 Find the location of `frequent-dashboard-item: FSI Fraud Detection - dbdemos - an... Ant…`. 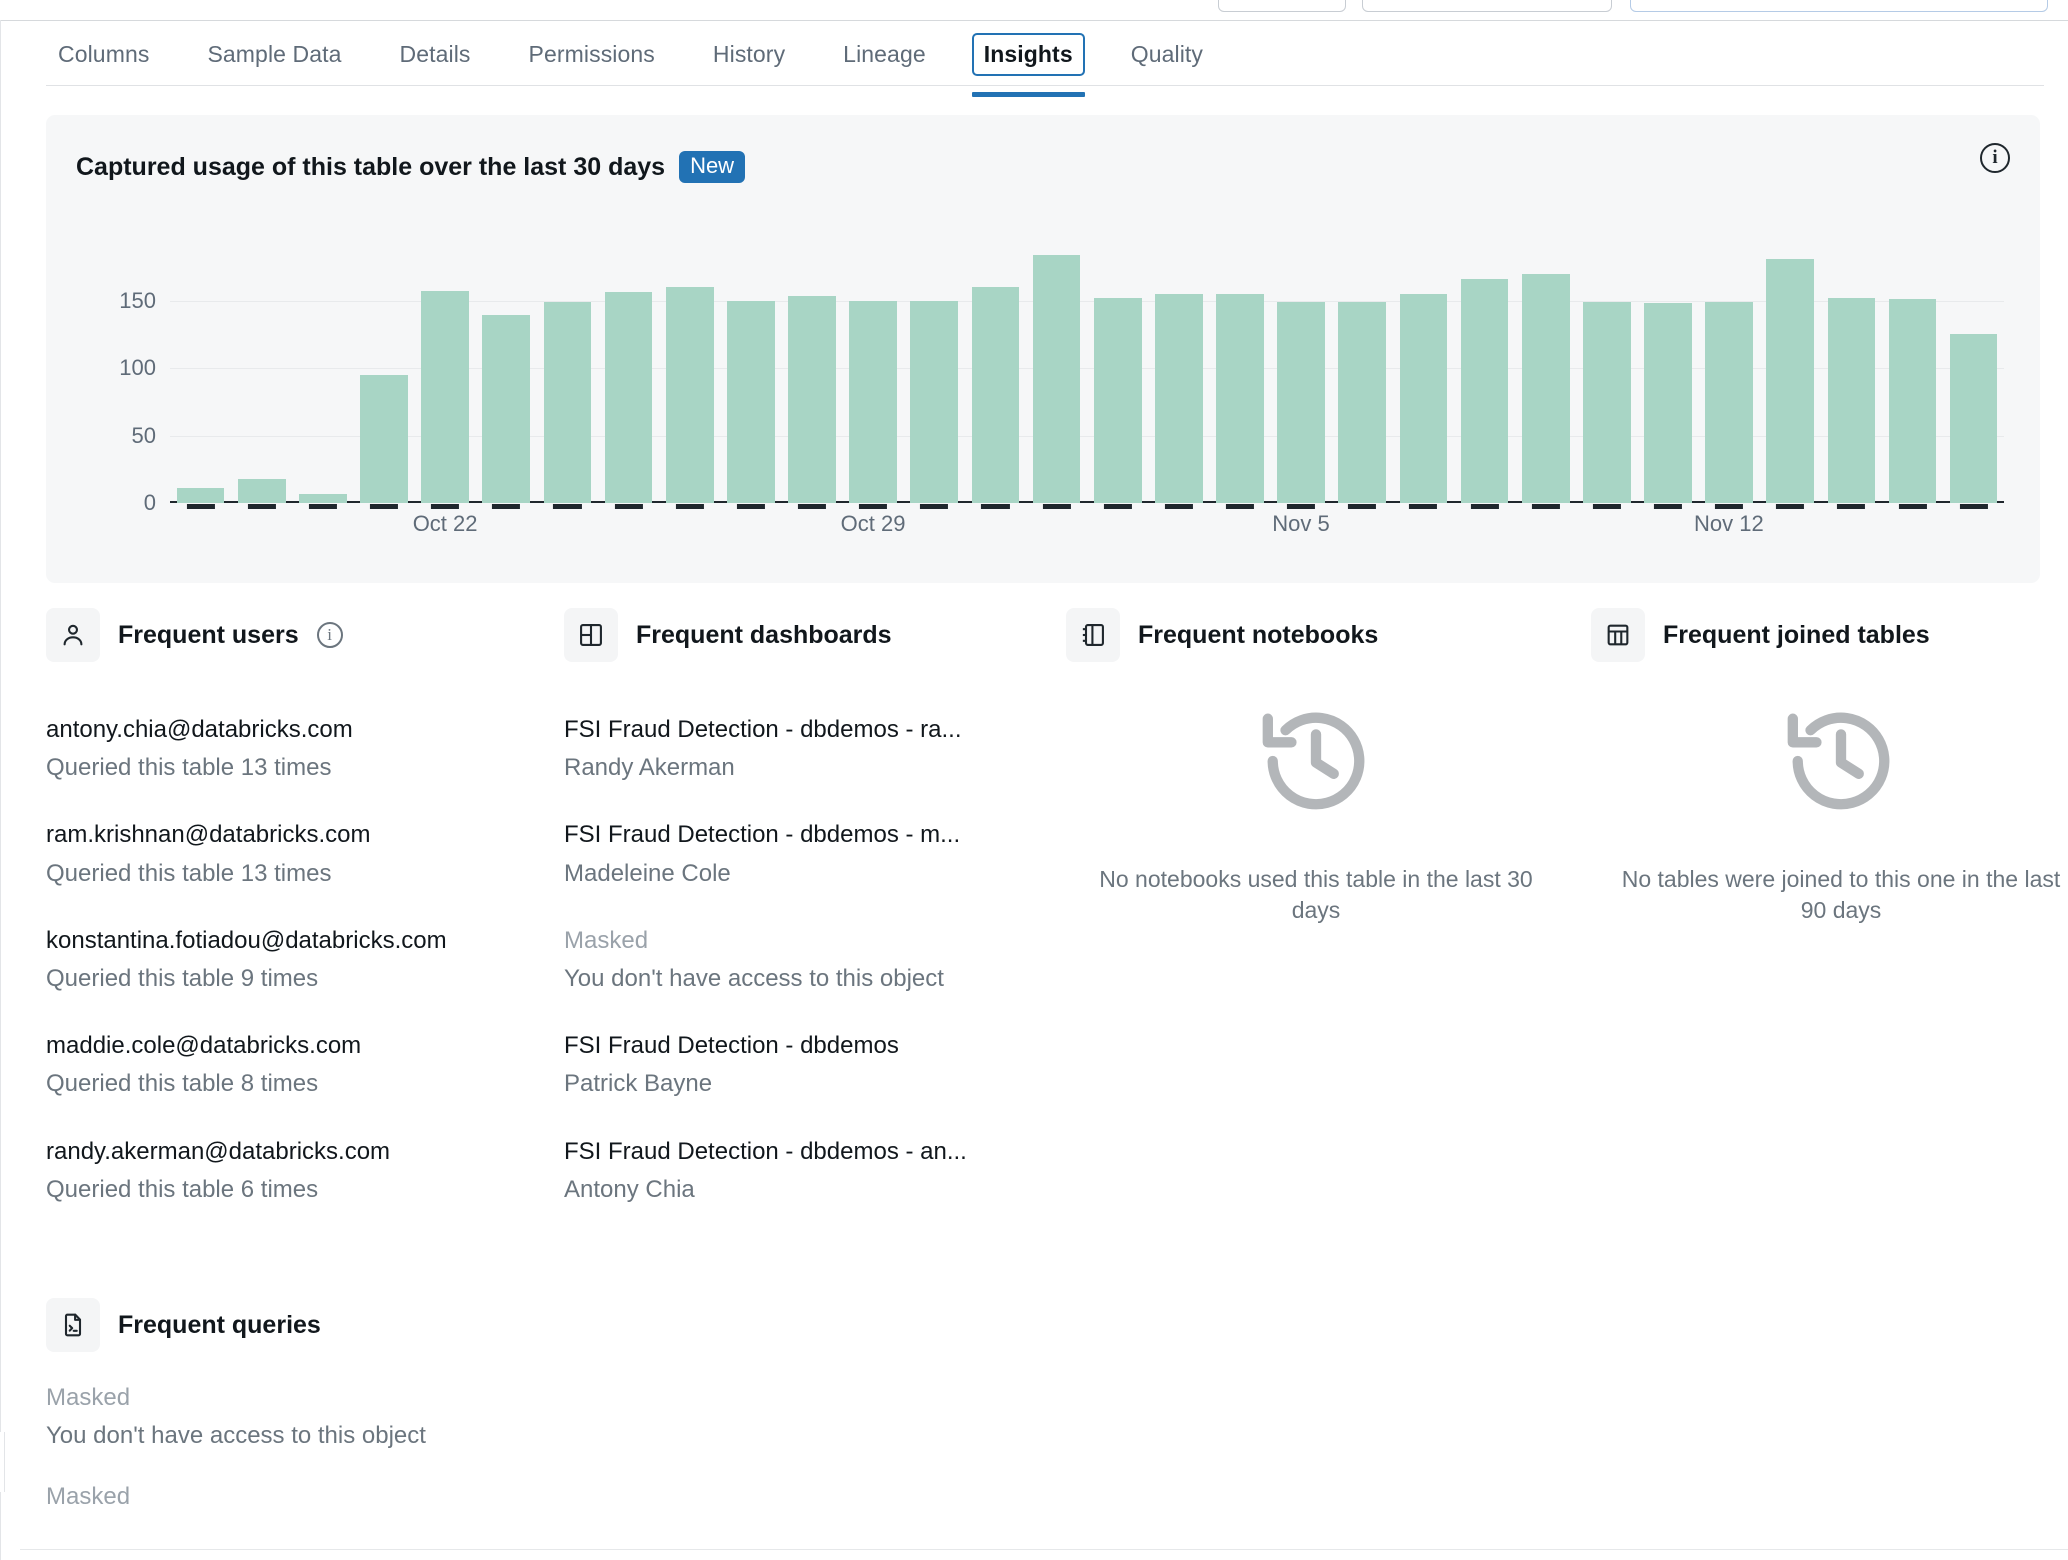

frequent-dashboard-item: FSI Fraud Detection - dbdemos - an... Ant… is located at coordinates (804, 1170).